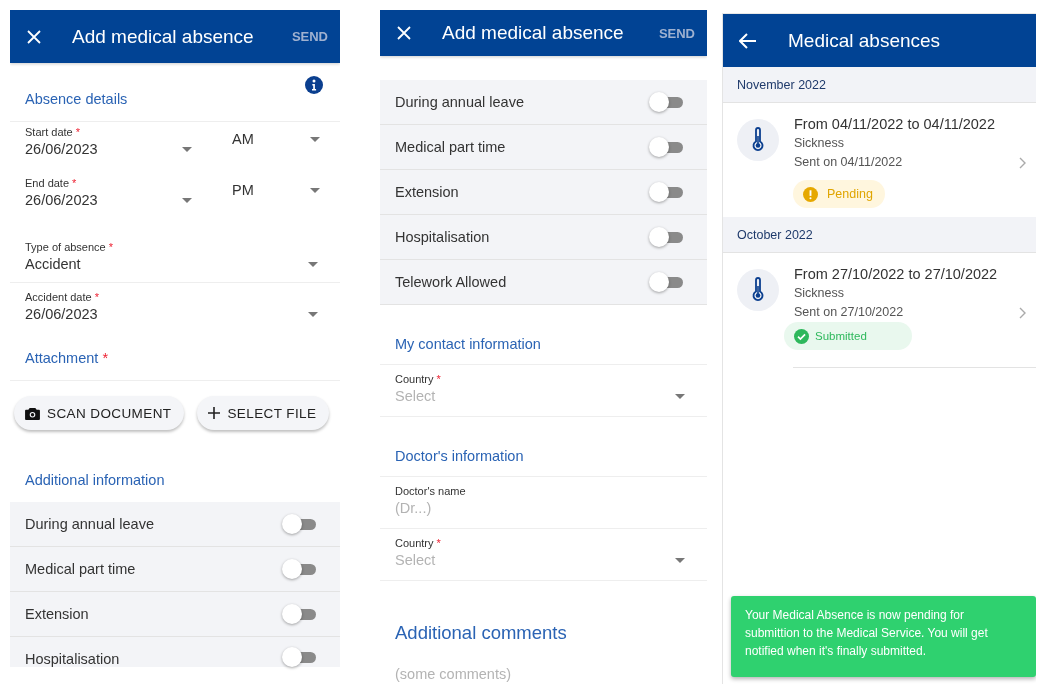  I want to click on status-label: Submitted, so click(841, 336).